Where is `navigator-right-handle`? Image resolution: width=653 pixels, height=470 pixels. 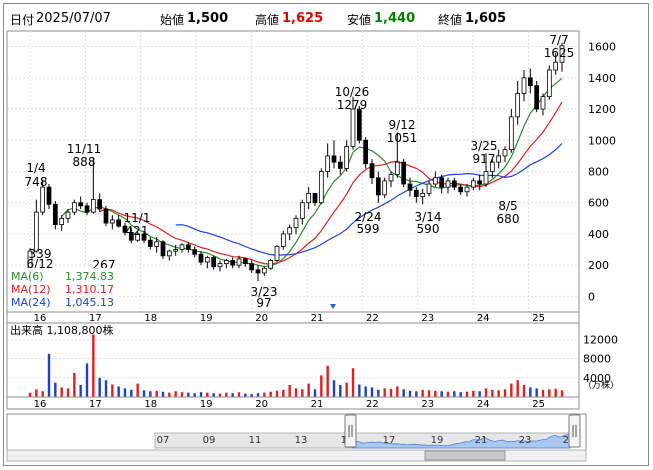
navigator-right-handle is located at coordinates (574, 431).